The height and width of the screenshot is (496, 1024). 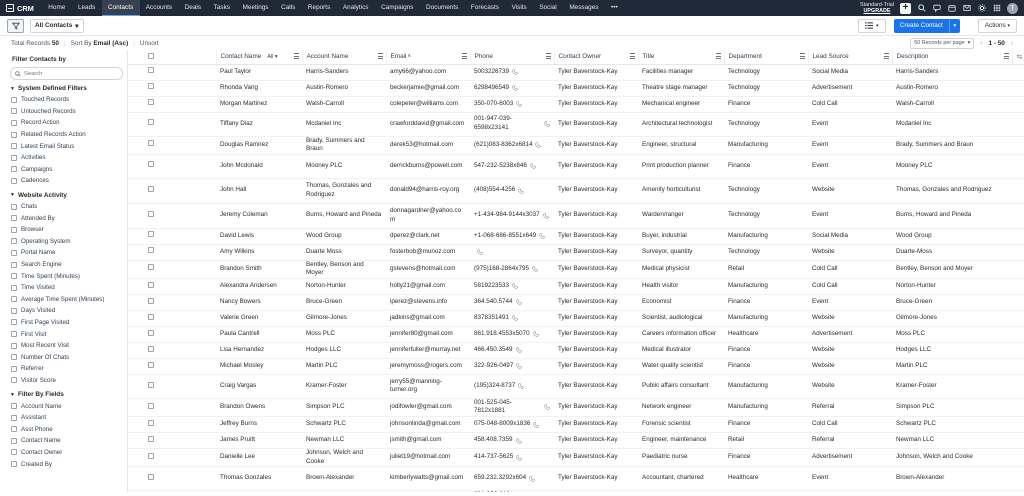 I want to click on column-account-name: Account Name, so click(x=344, y=57).